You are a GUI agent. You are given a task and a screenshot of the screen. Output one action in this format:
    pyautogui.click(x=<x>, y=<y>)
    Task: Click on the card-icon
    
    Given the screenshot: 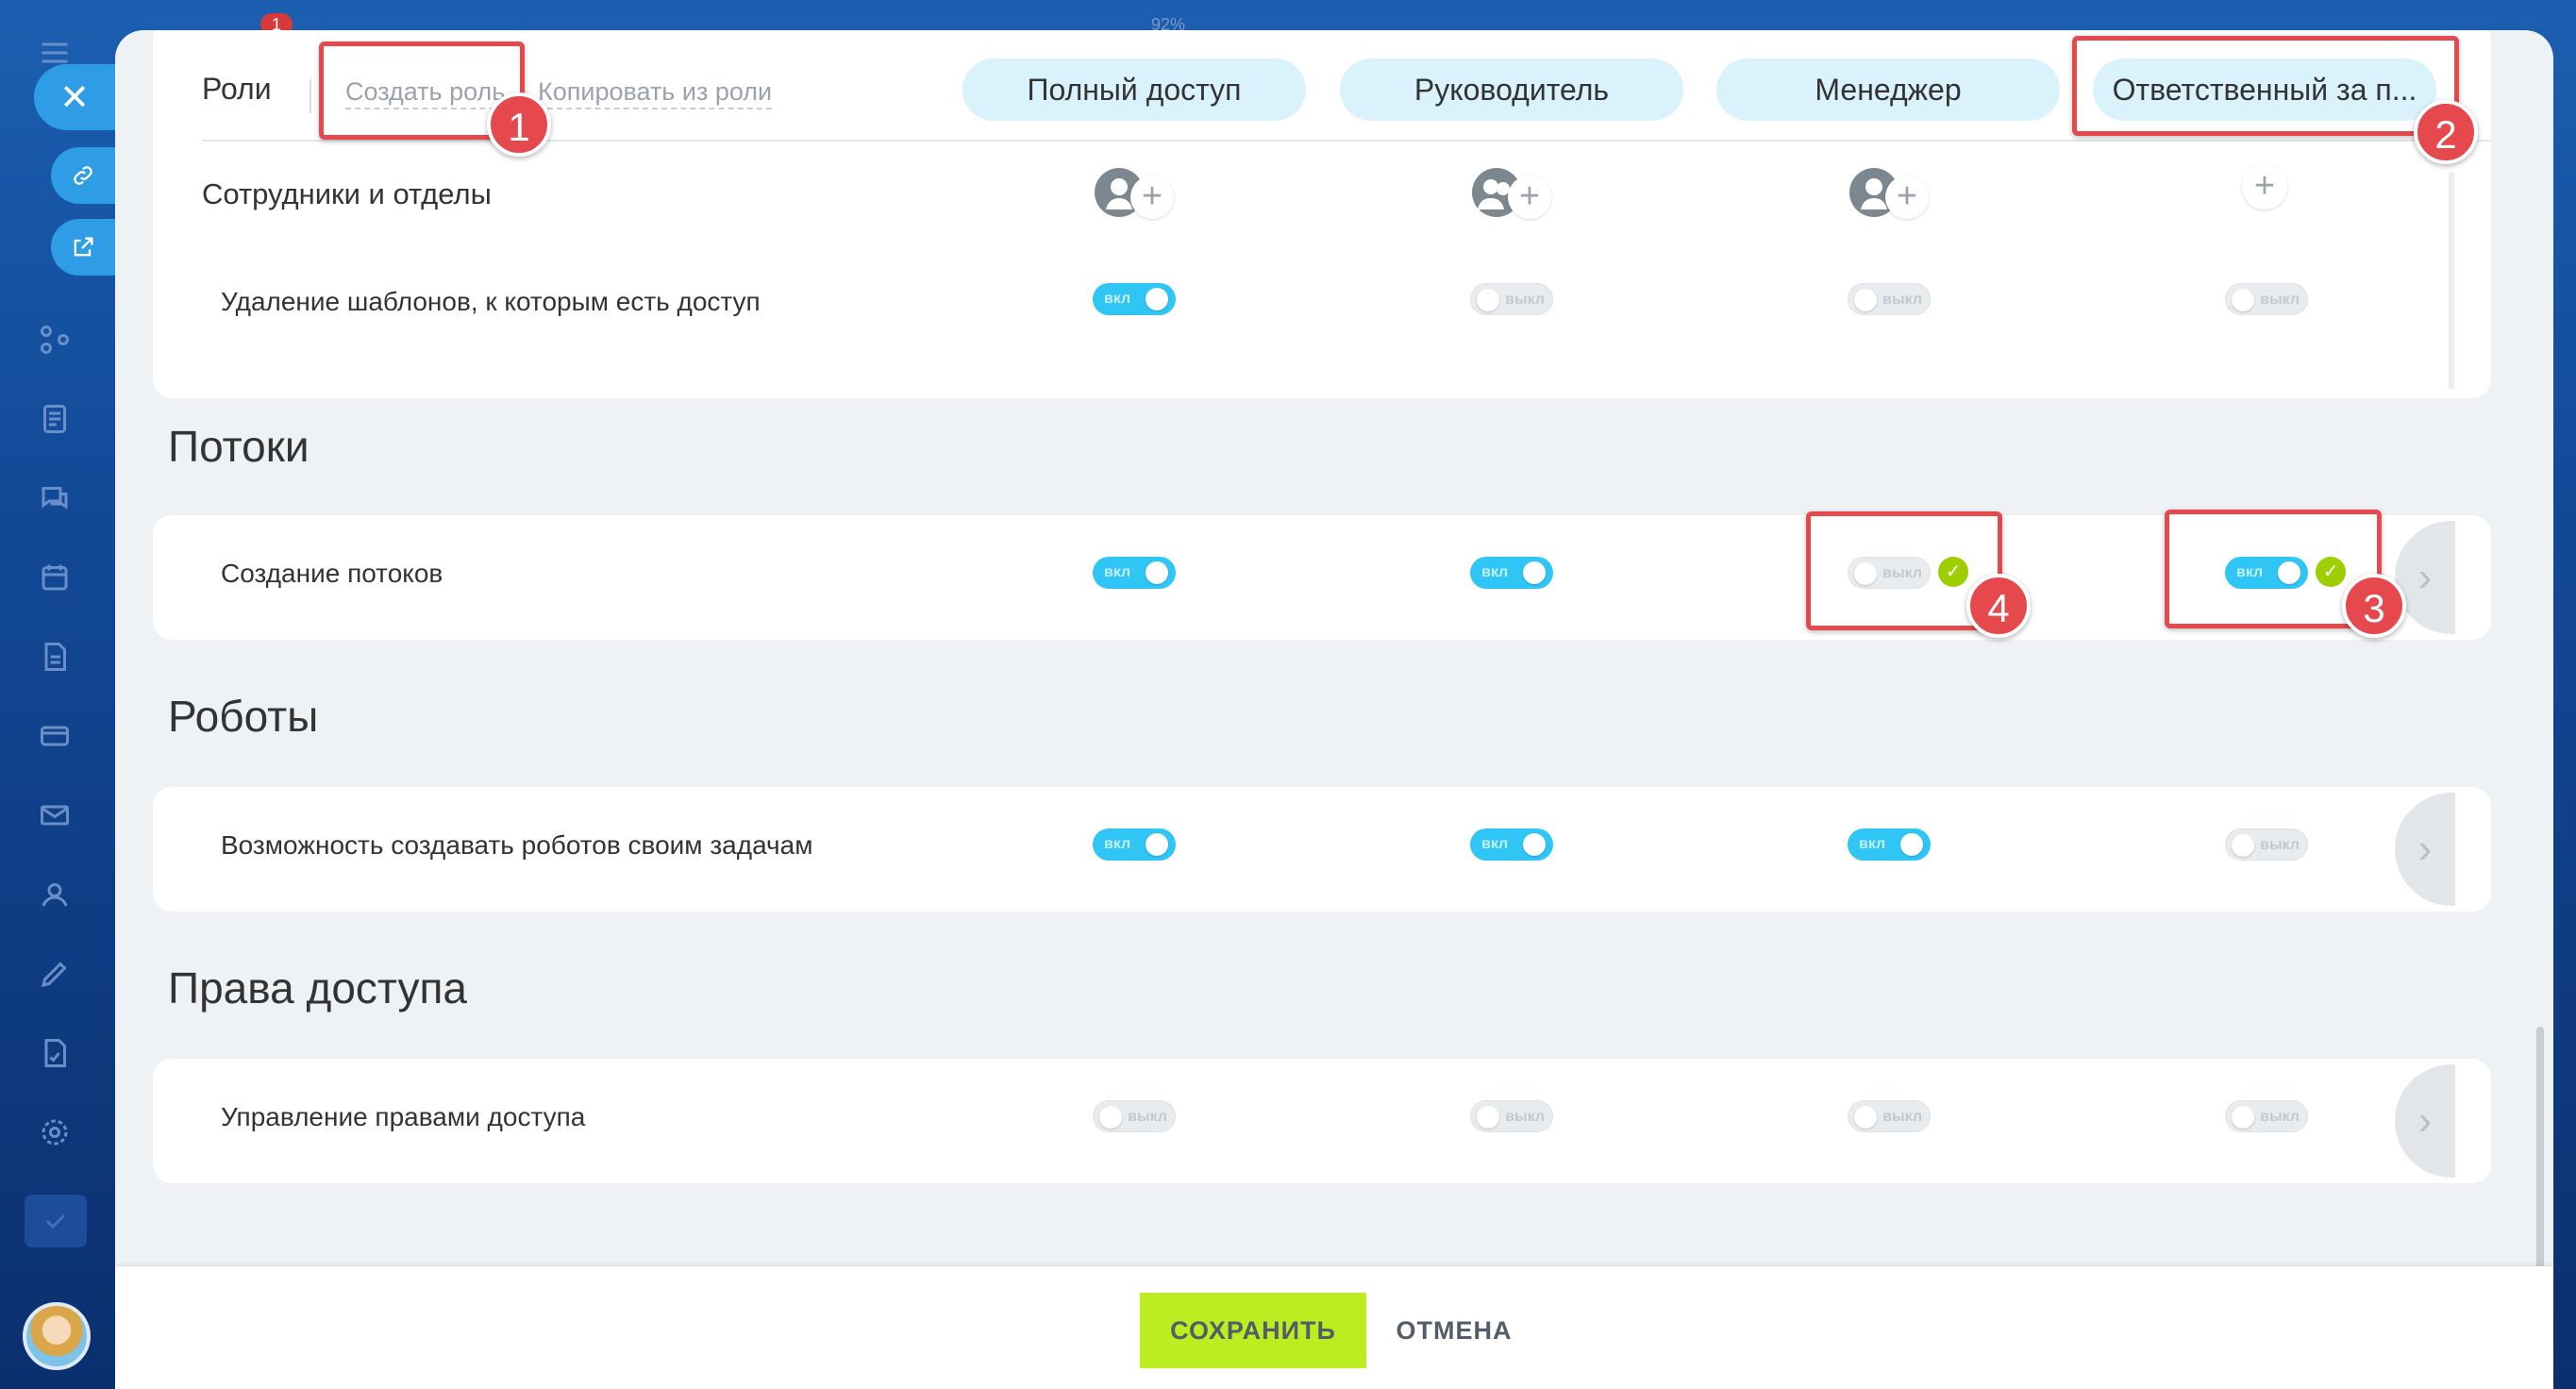 What is the action you would take?
    pyautogui.click(x=55, y=736)
    